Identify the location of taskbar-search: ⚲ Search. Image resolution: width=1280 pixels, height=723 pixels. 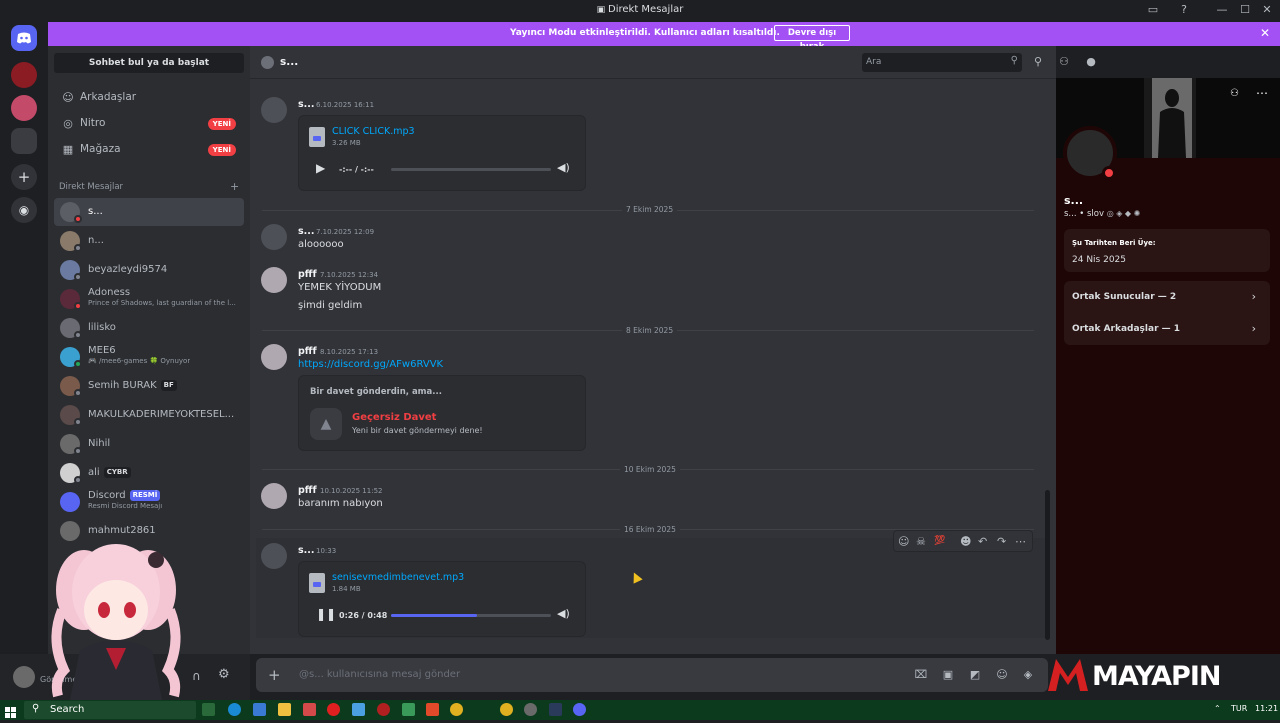
(110, 710).